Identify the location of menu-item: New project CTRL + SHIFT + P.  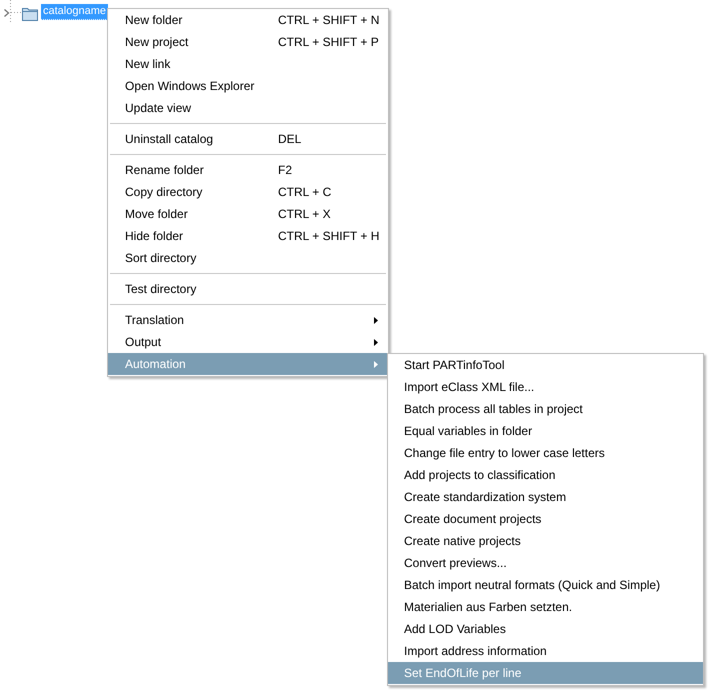
(248, 42).